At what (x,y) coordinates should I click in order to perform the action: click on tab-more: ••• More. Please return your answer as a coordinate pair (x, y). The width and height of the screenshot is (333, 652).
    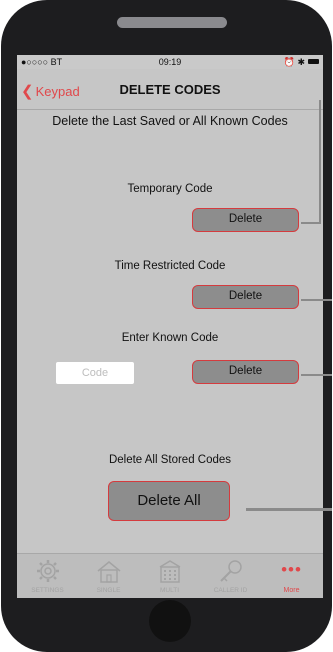
    Looking at the image, I should click on (291, 576).